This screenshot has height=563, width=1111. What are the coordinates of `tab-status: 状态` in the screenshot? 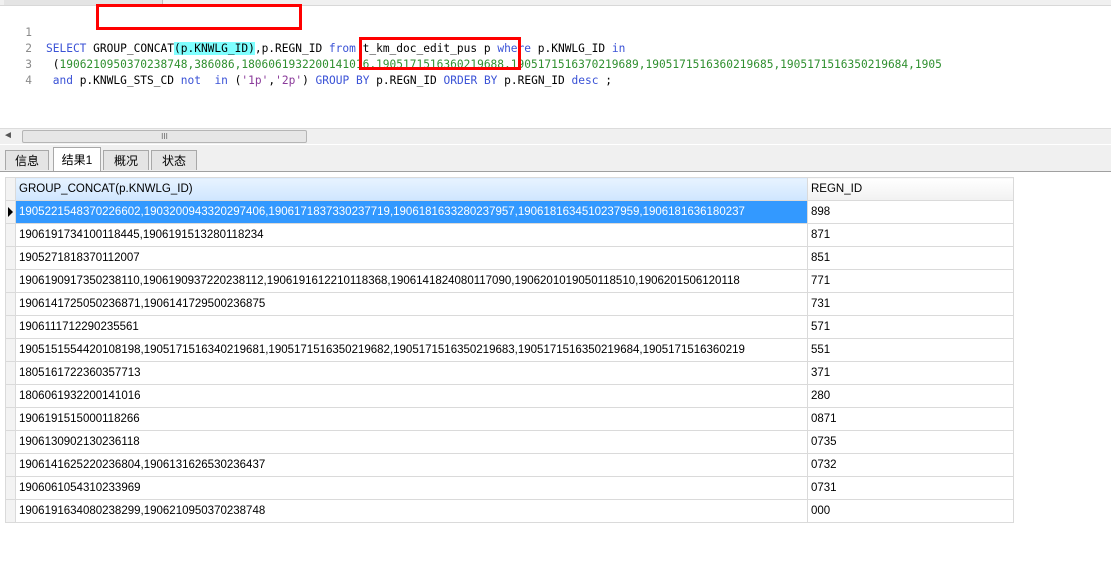 It's located at (174, 160).